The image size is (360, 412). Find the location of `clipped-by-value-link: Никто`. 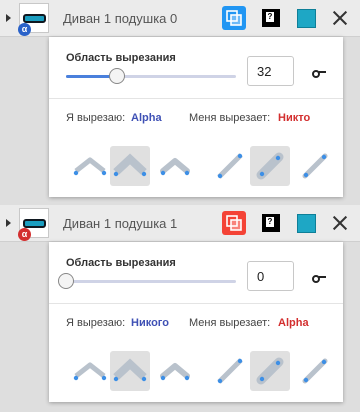

clipped-by-value-link: Никто is located at coordinates (294, 118).